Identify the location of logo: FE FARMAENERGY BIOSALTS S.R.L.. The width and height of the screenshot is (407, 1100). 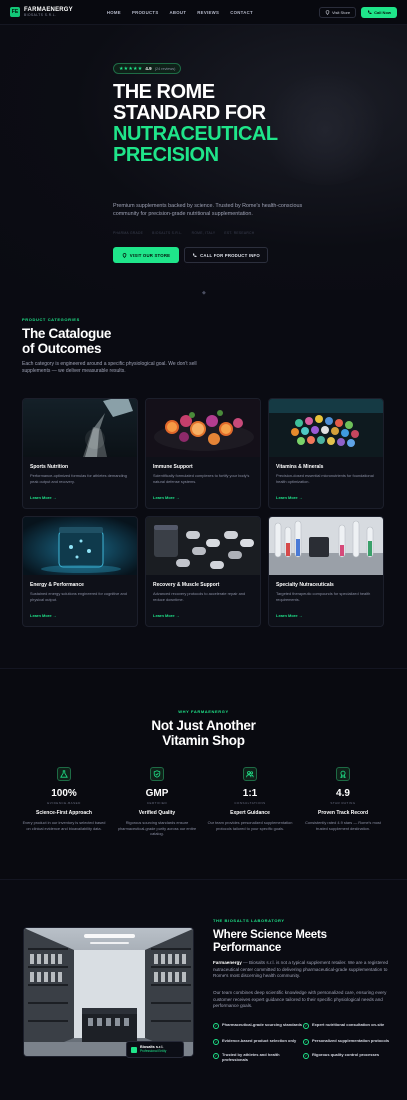
(41, 12).